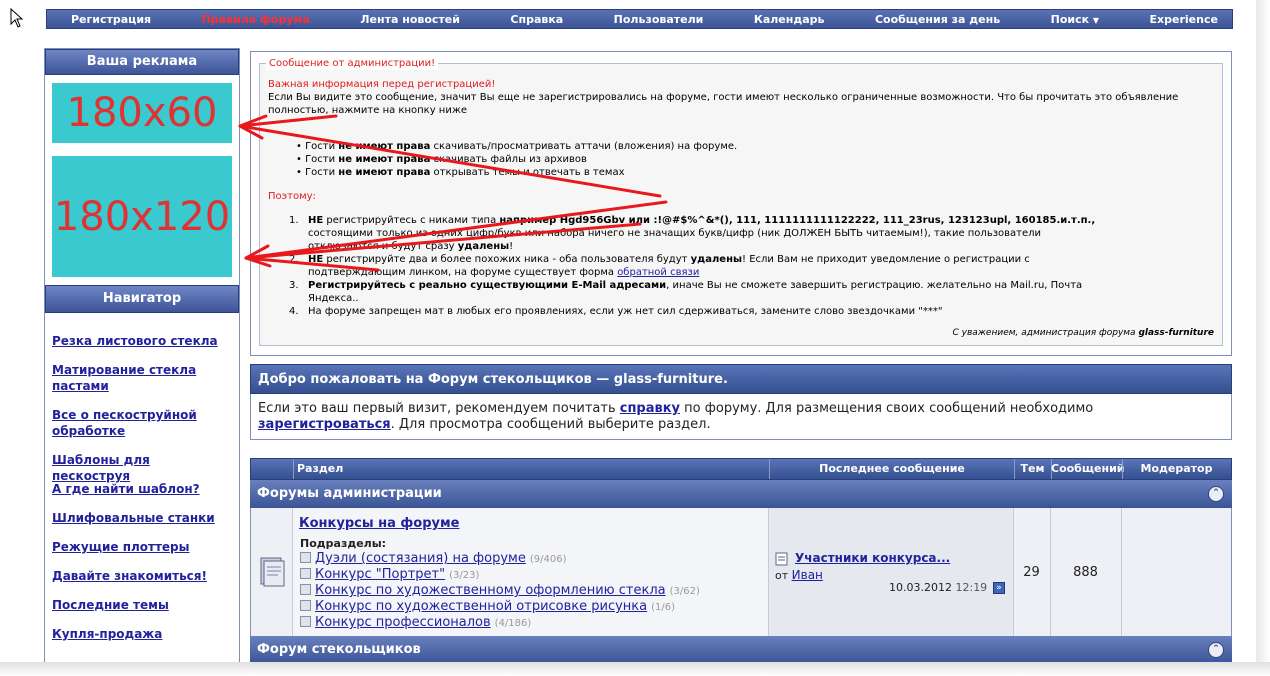 The image size is (1270, 676). Describe the element at coordinates (456, 236) in the screenshot. I see `arrow-to-ad-large` at that location.